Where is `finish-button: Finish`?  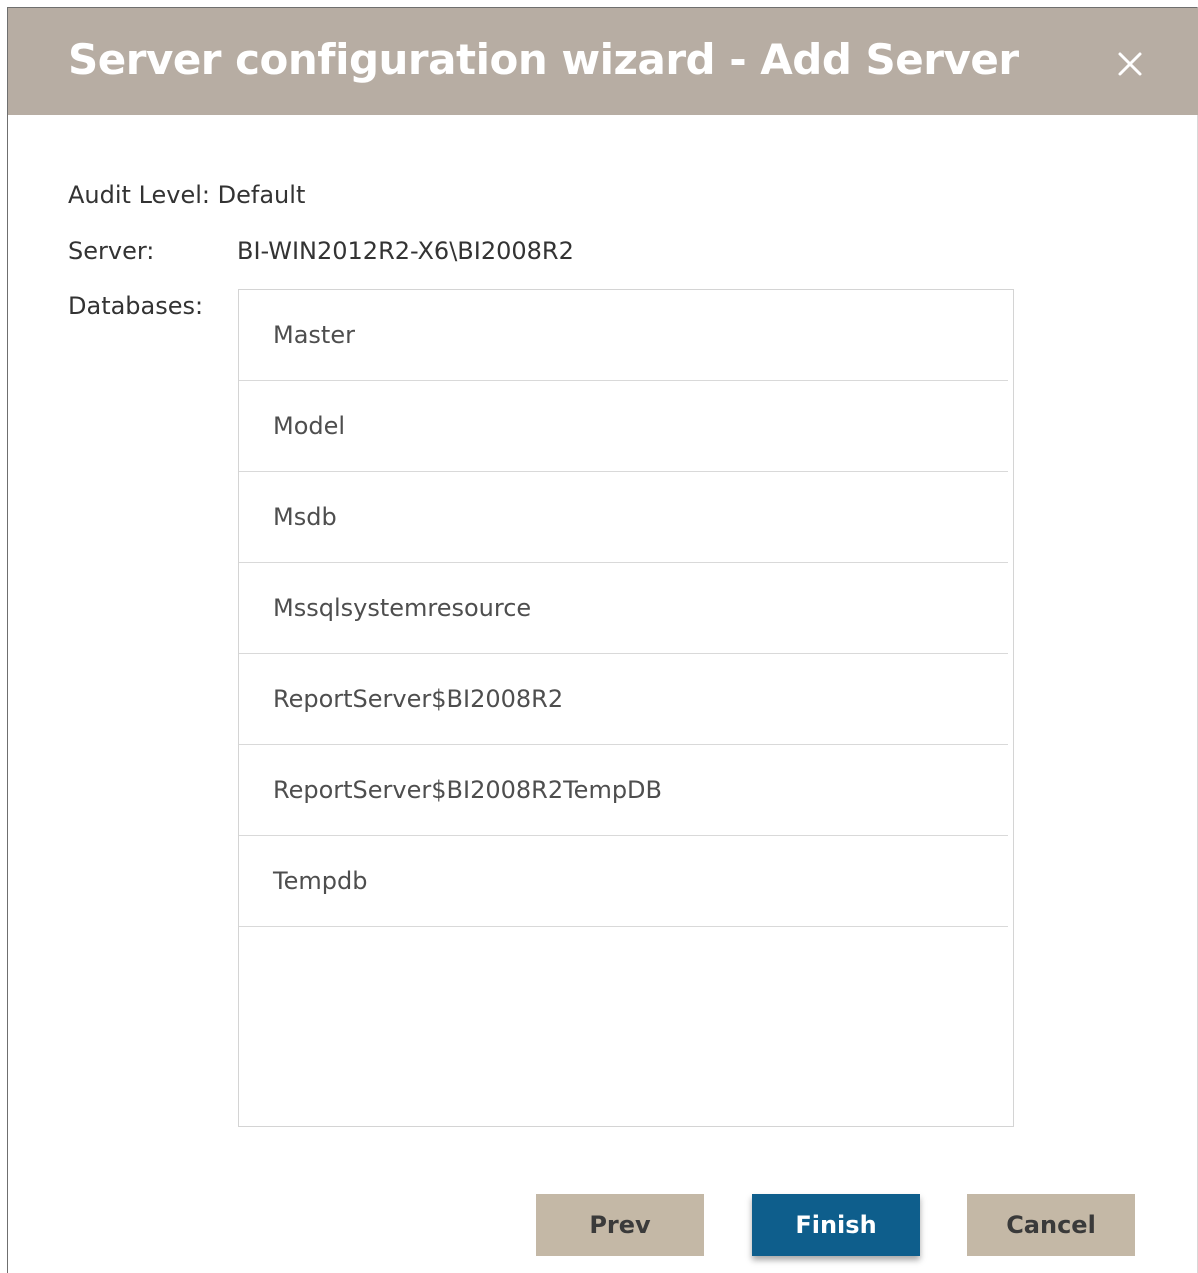
finish-button: Finish is located at coordinates (836, 1225).